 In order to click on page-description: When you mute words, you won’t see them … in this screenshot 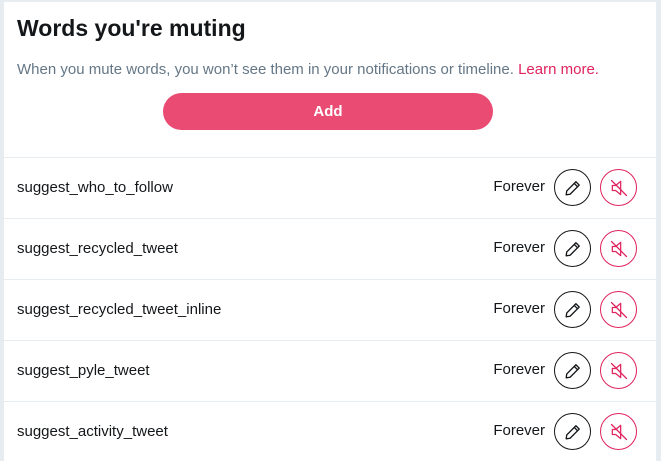, I will do `click(308, 70)`.